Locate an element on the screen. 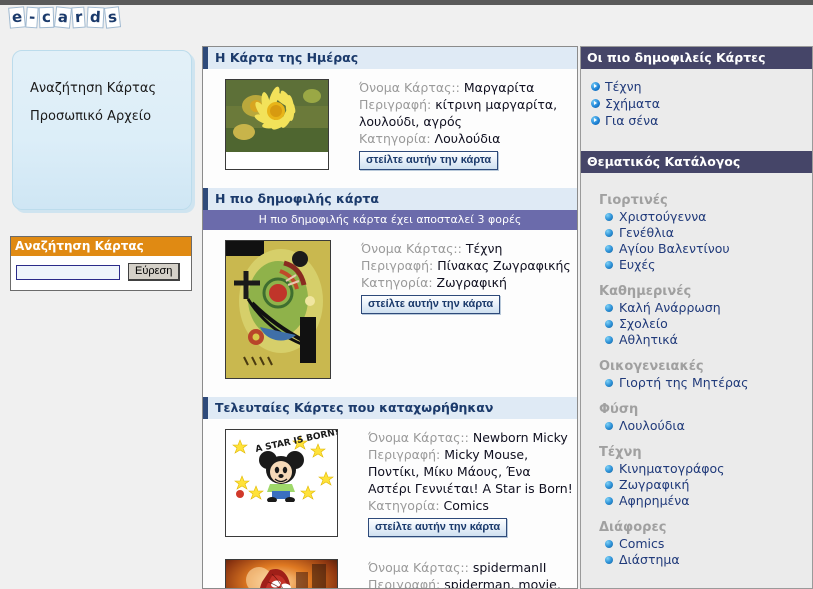 Image resolution: width=813 pixels, height=589 pixels. catalog-item-school: Σχολείο is located at coordinates (708, 324).